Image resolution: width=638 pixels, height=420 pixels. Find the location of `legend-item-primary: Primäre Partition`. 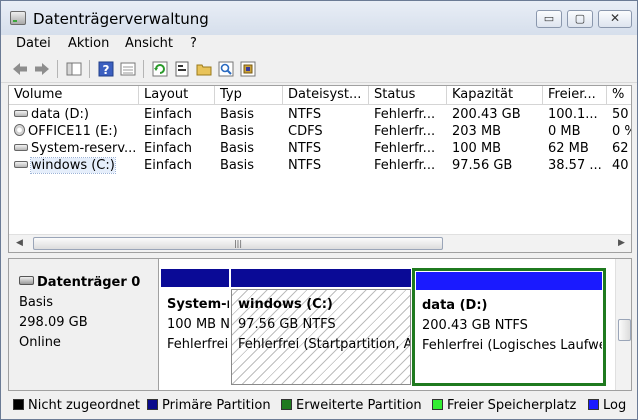

legend-item-primary: Primäre Partition is located at coordinates (209, 405).